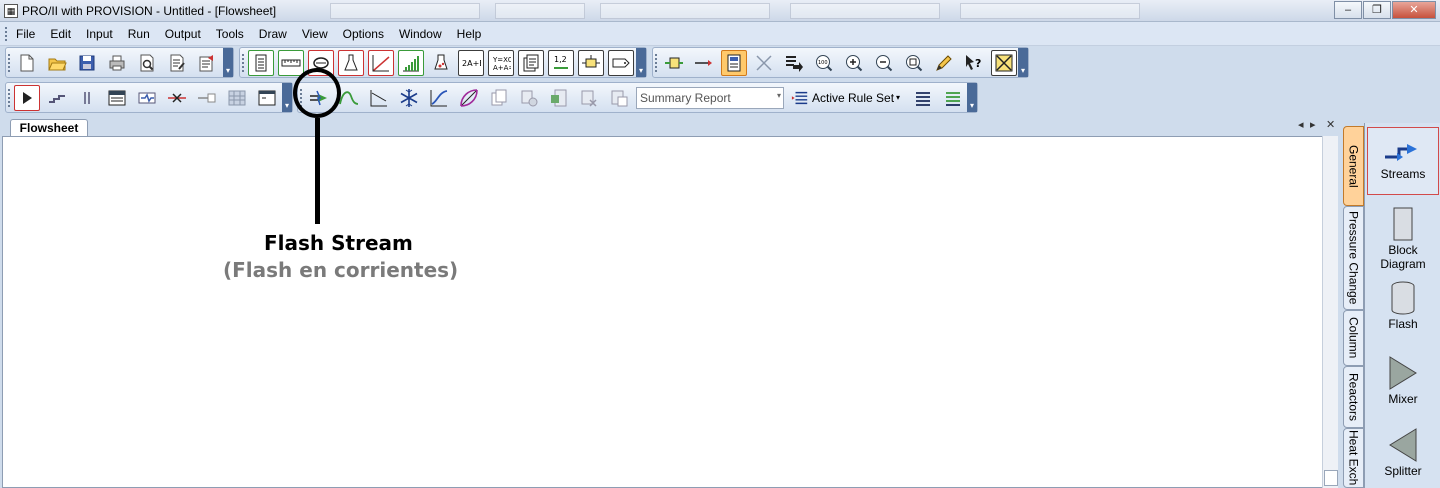 Image resolution: width=1440 pixels, height=488 pixels. I want to click on property-plot-button, so click(439, 98).